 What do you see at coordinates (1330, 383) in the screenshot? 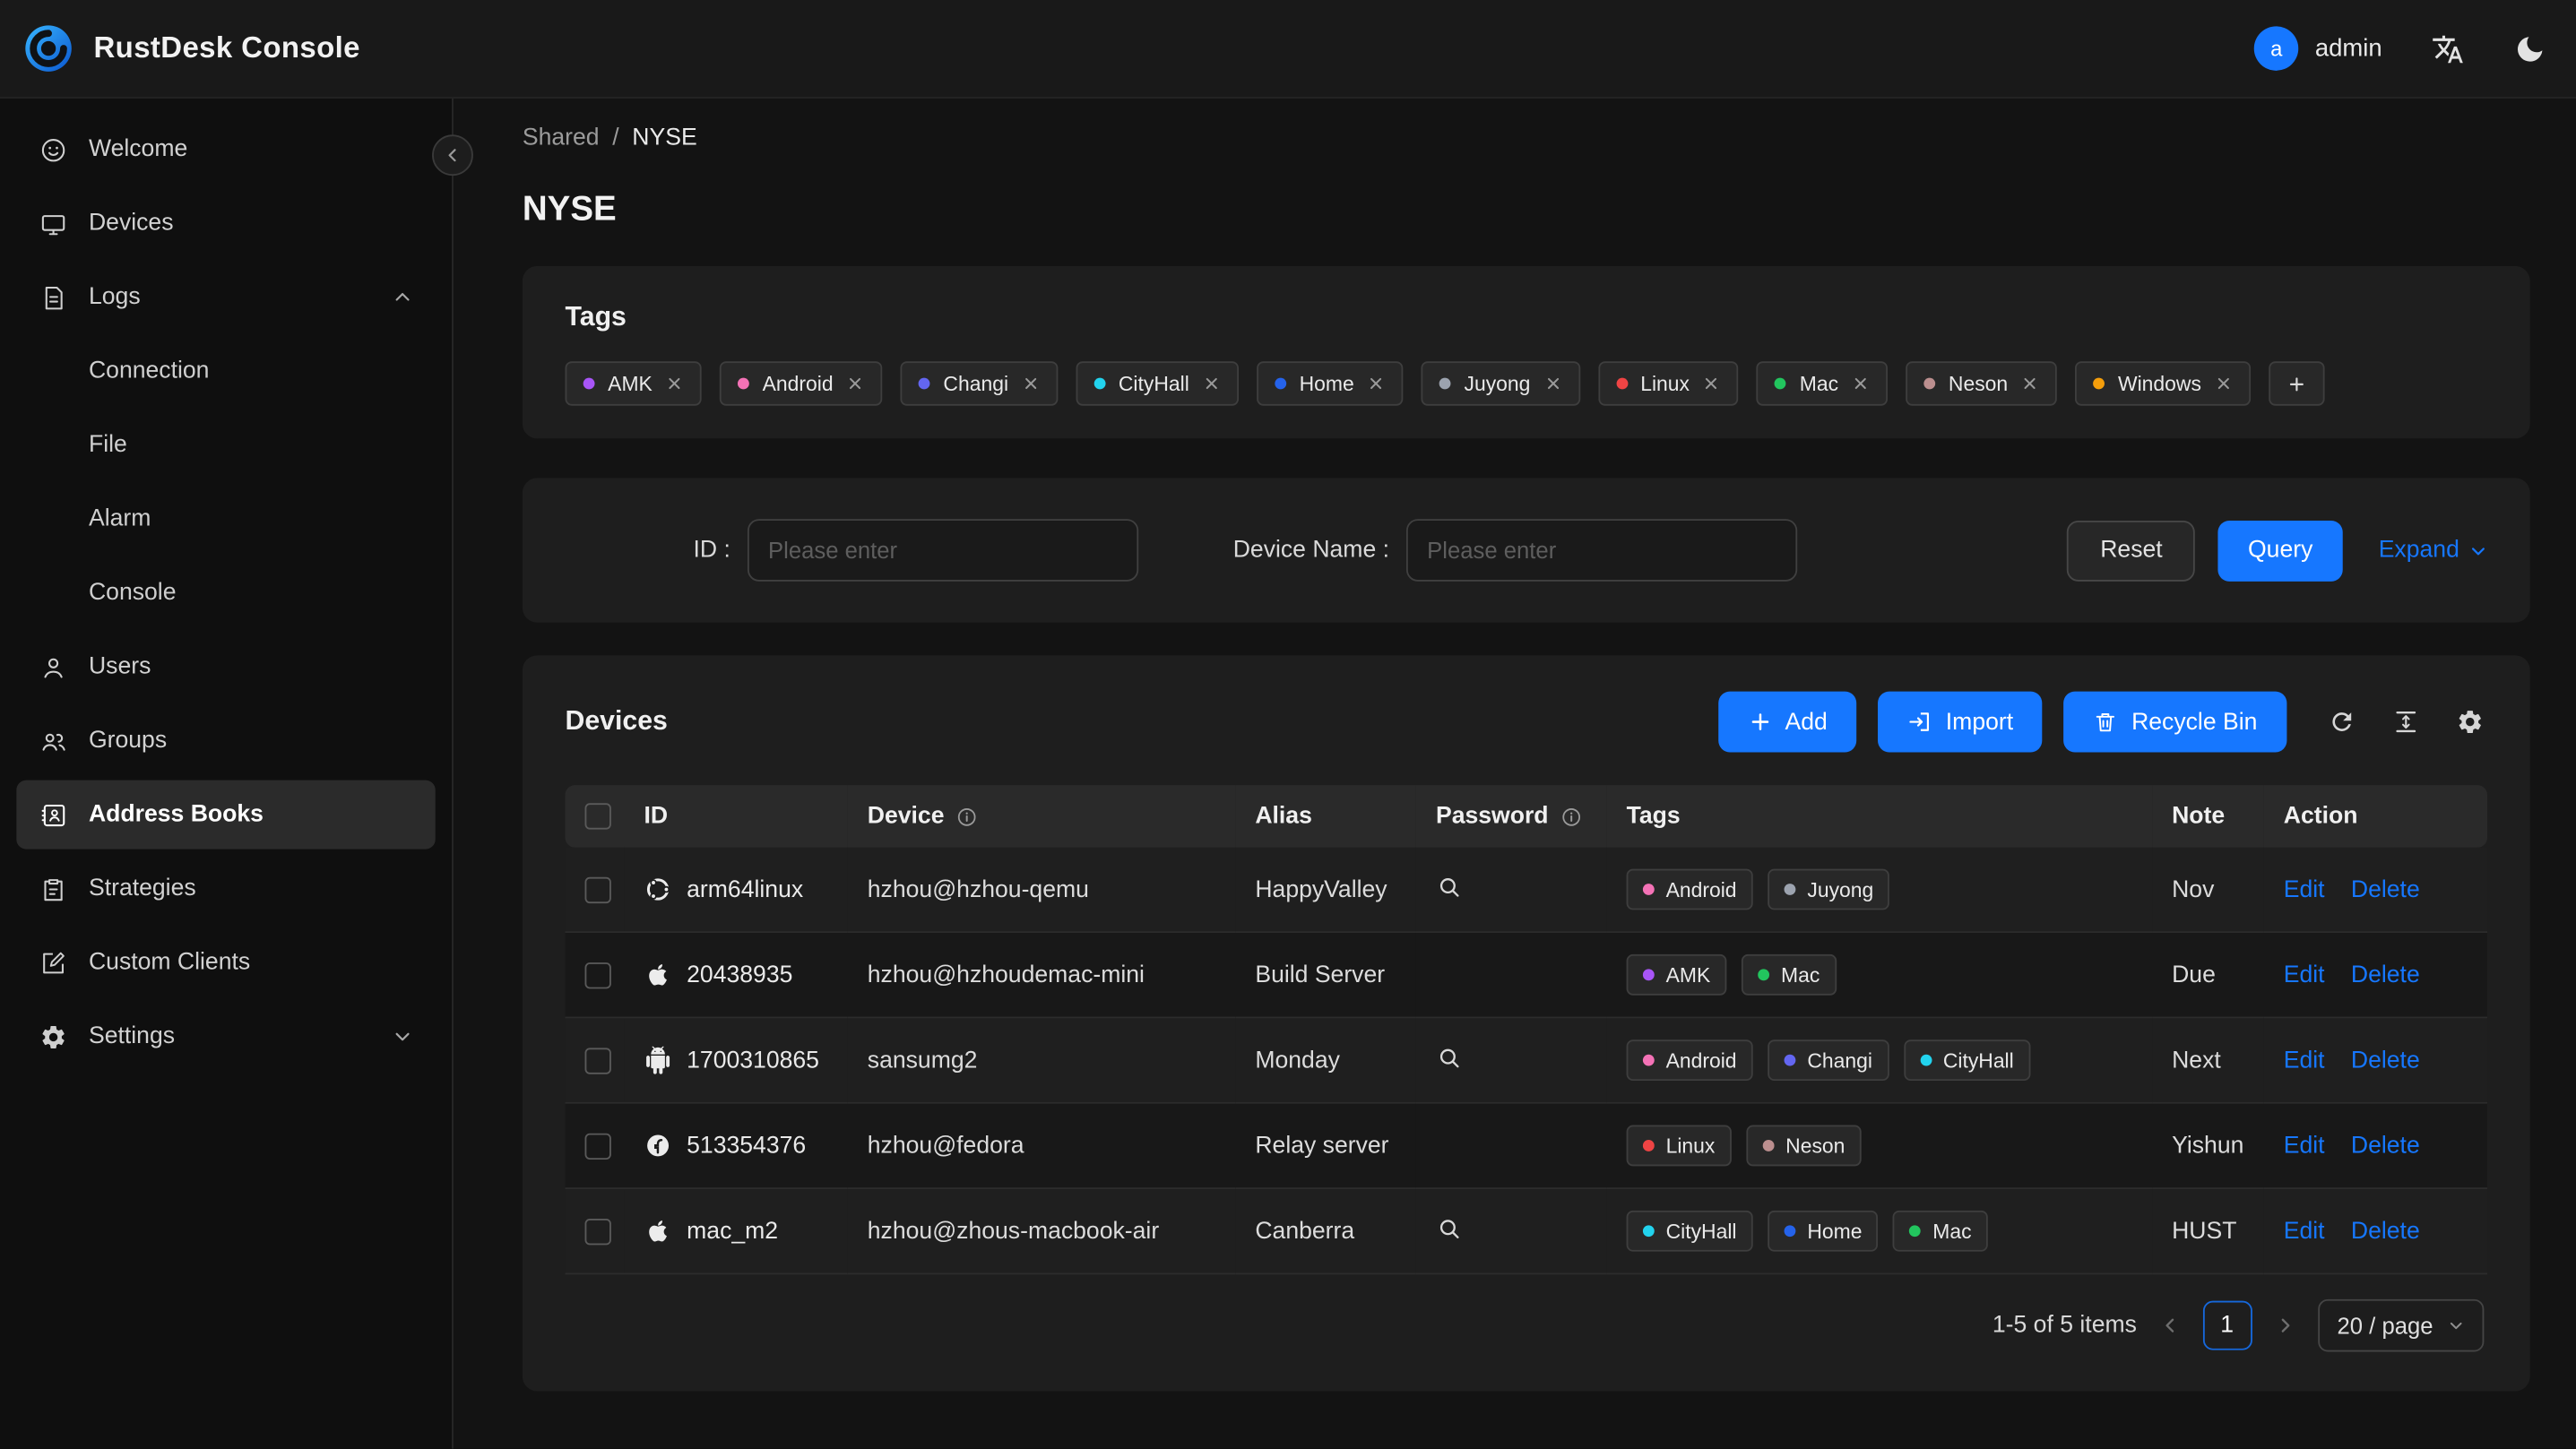
I see `tag-chip-home: Home` at bounding box center [1330, 383].